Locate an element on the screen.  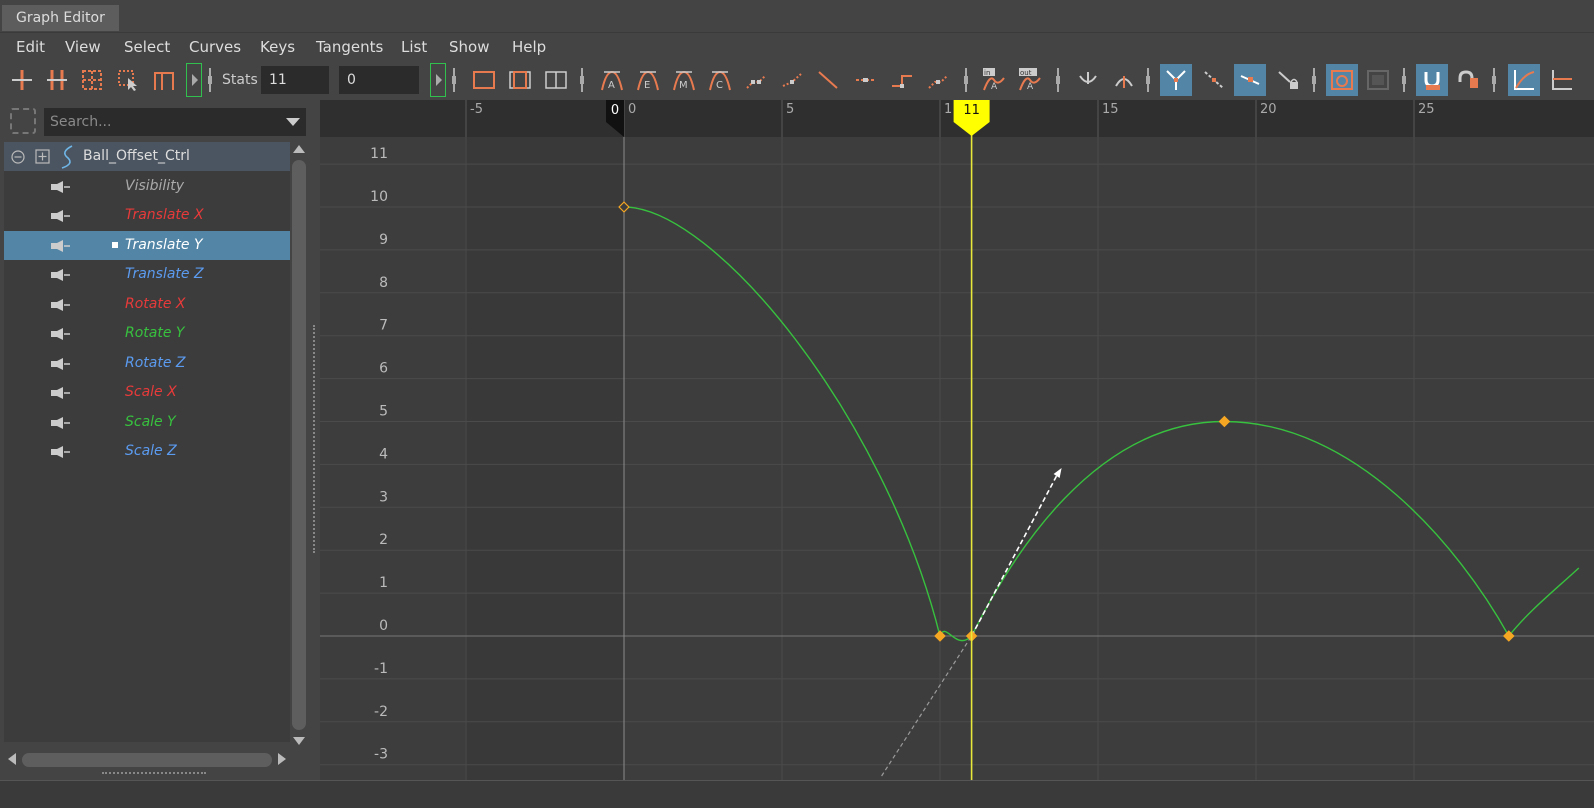
pre-infinity-icon: in A is located at coordinates (994, 80).